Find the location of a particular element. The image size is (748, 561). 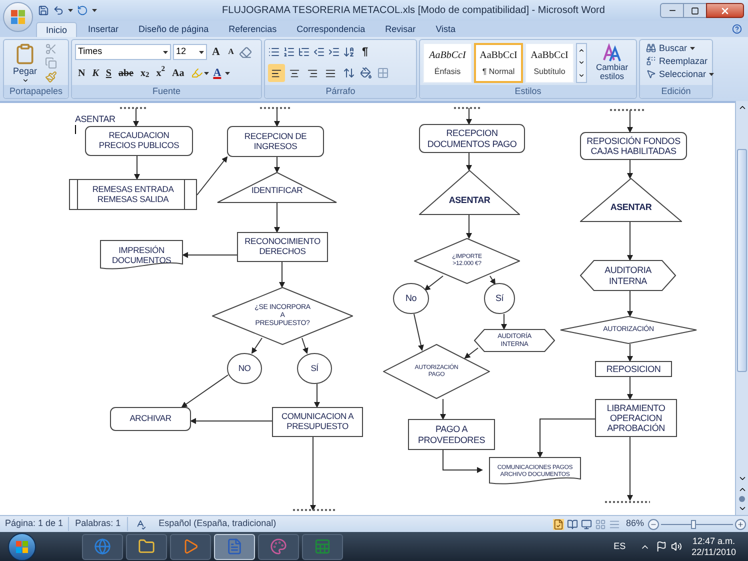

format-button: N is located at coordinates (81, 73).